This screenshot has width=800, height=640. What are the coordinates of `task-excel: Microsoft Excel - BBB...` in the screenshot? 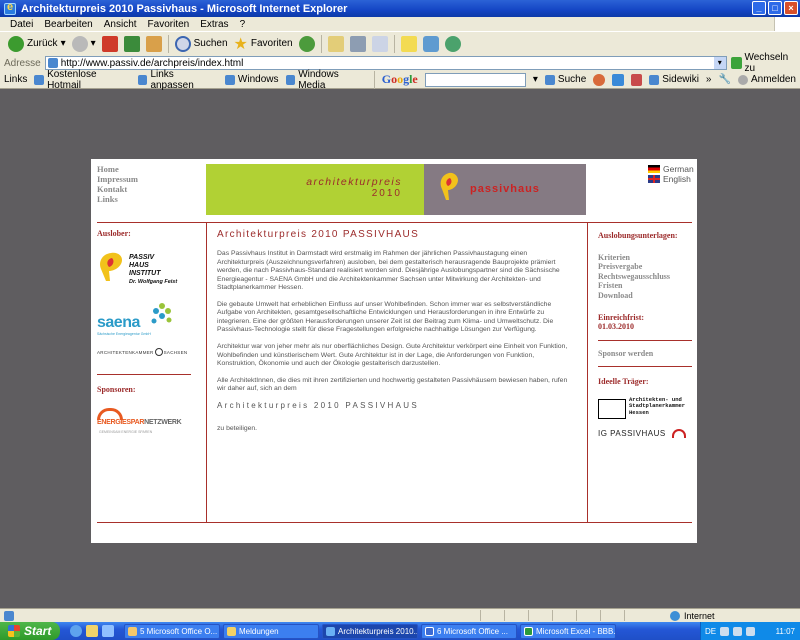 It's located at (568, 631).